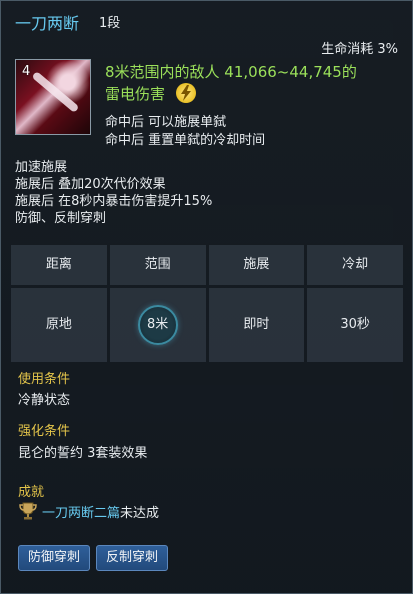  I want to click on effect-line: 命中后 可以施展单弑, so click(166, 122).